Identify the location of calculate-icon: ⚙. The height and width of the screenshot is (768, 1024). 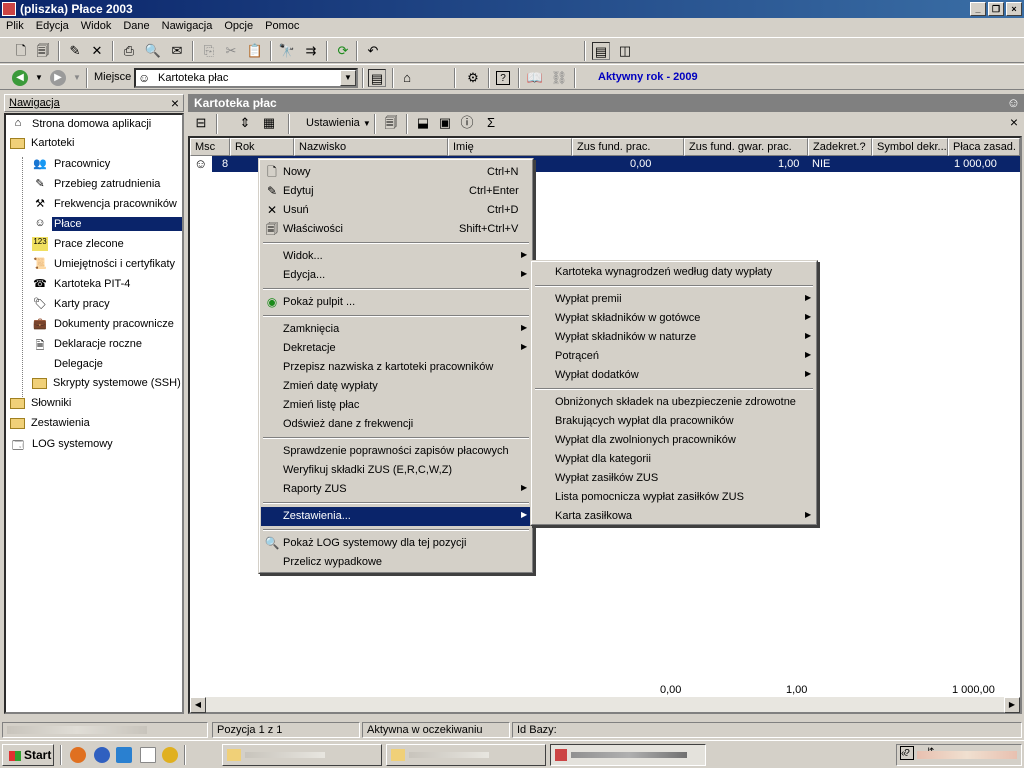
(473, 78).